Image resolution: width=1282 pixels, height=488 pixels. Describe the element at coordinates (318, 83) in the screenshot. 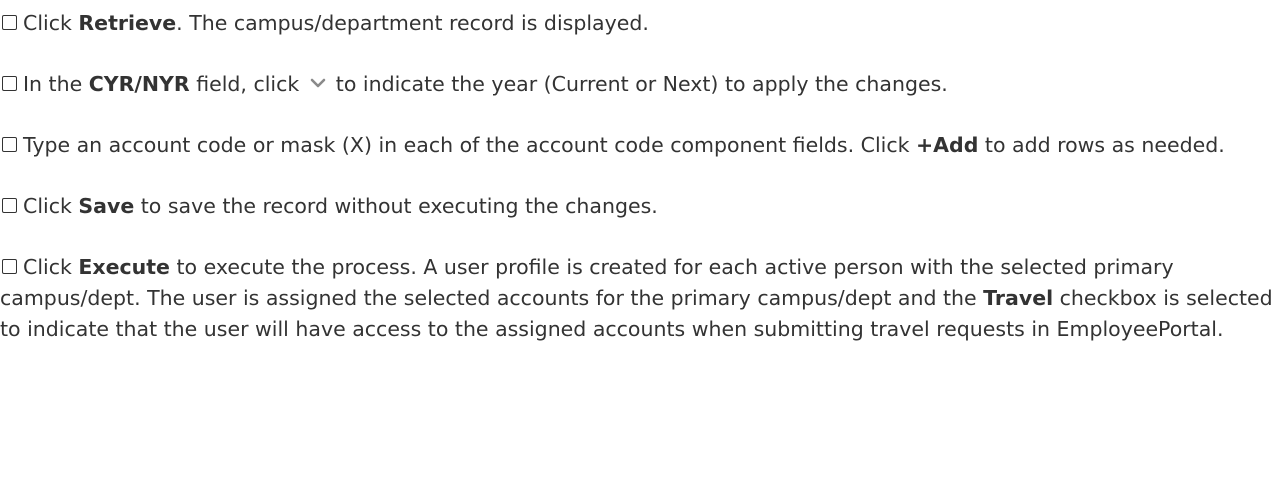

I see `chevron-down-icon` at that location.